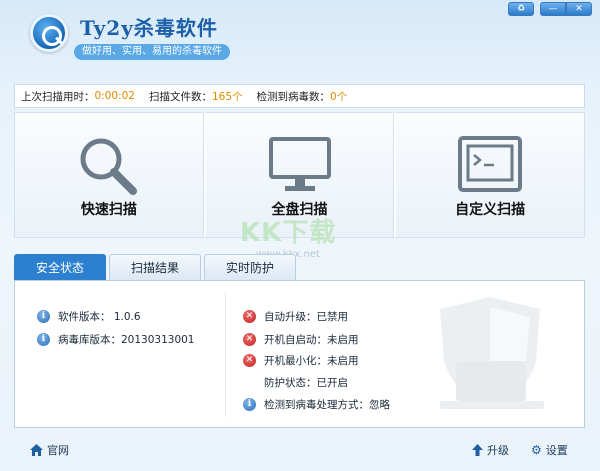 Image resolution: width=600 pixels, height=471 pixels. I want to click on files-scanned-value: 165个, so click(227, 96).